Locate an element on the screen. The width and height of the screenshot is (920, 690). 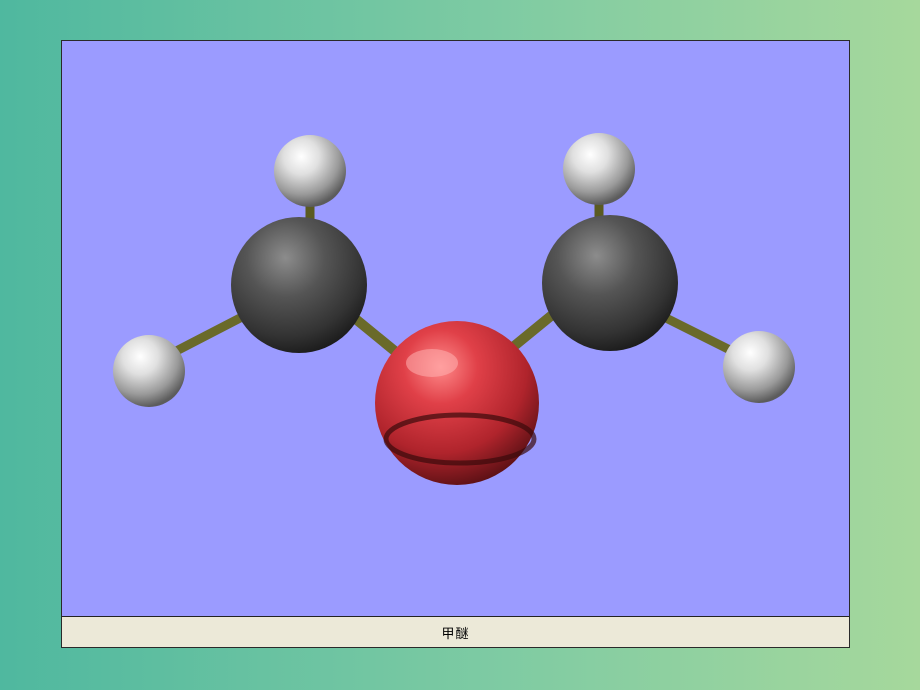
hydrogen-right-top is located at coordinates (599, 169).